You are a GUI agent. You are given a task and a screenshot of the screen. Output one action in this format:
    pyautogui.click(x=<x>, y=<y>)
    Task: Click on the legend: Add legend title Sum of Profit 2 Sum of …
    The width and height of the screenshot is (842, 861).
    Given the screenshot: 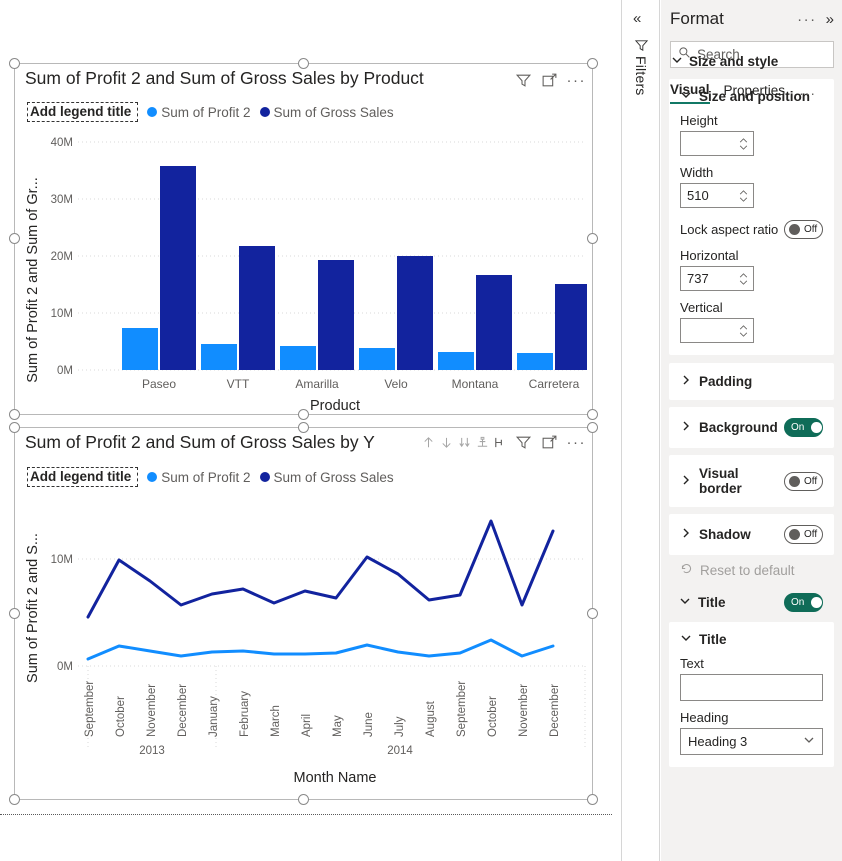 What is the action you would take?
    pyautogui.click(x=210, y=112)
    